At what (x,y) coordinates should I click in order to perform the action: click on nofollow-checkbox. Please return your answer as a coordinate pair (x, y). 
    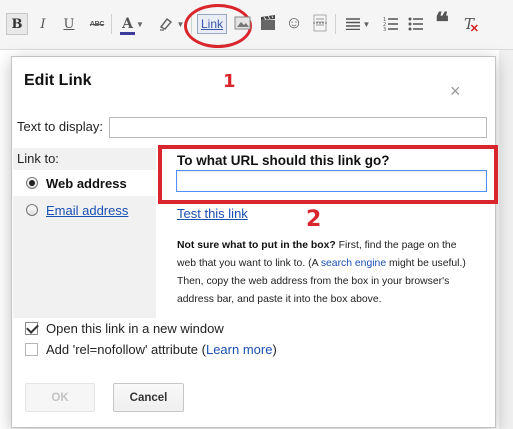
    Looking at the image, I should click on (31, 349).